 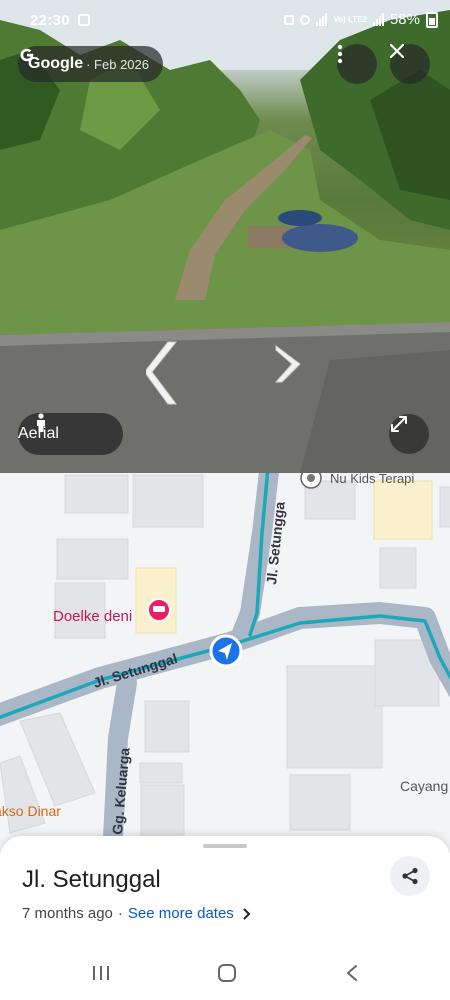 I want to click on google-g-icon, so click(x=27, y=55).